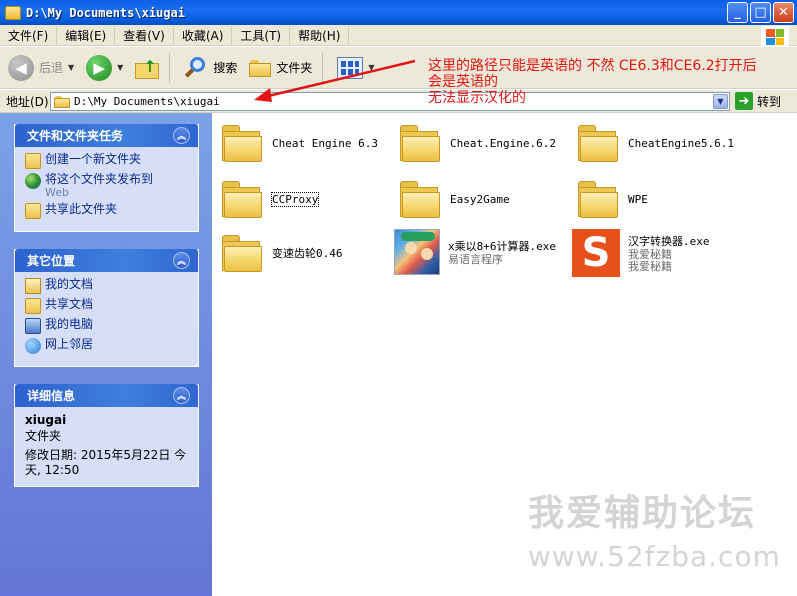 The width and height of the screenshot is (797, 596). What do you see at coordinates (307, 253) in the screenshot?
I see `file-name: 变速齿轮0.46` at bounding box center [307, 253].